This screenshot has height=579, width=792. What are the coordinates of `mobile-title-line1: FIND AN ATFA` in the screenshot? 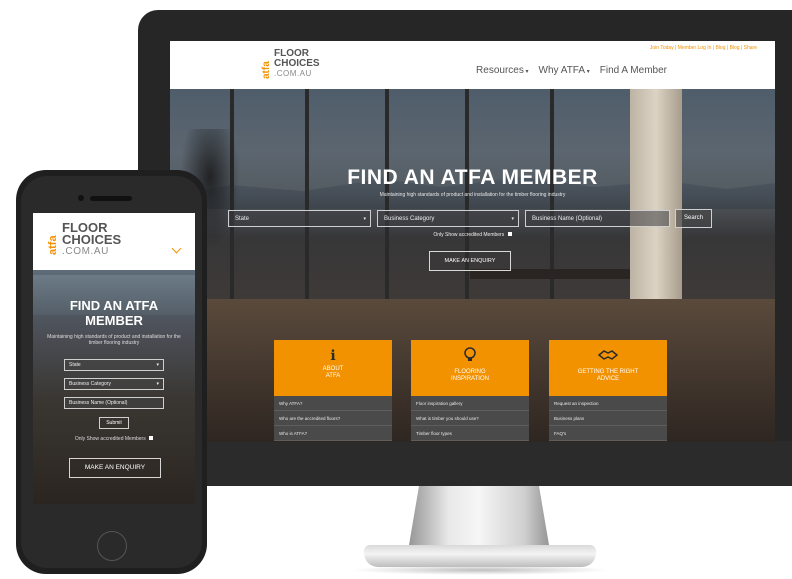 It's located at (114, 305).